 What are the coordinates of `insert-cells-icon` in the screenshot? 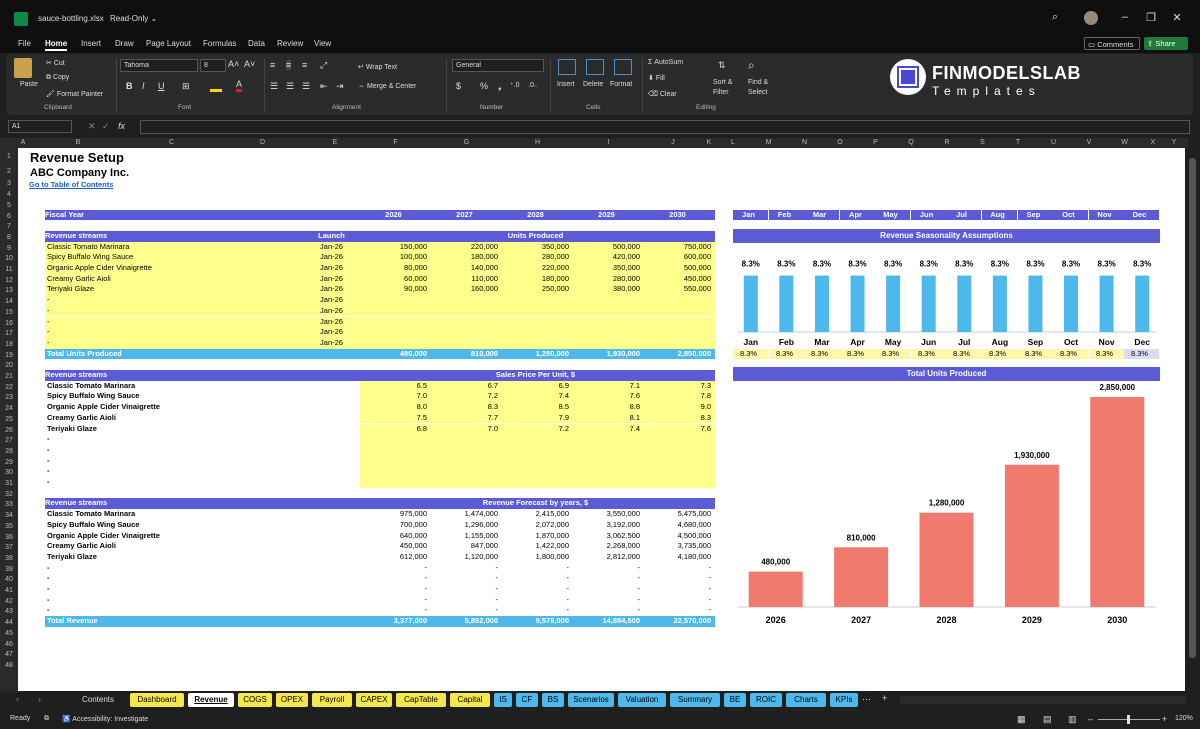 It's located at (567, 67).